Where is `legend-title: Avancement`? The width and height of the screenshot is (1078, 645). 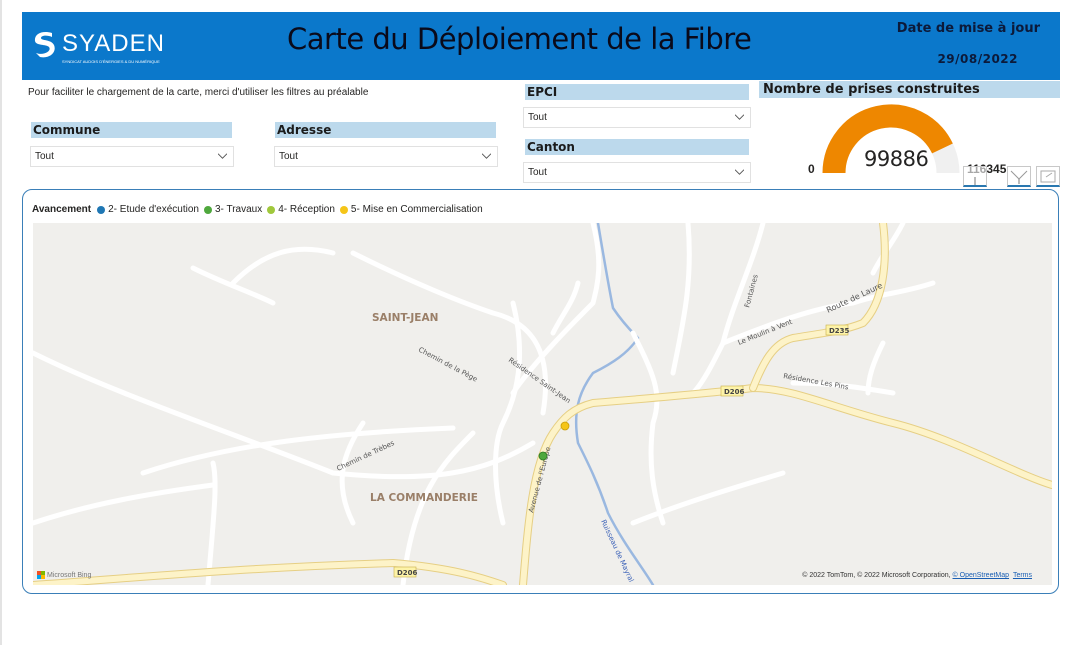
legend-title: Avancement is located at coordinates (62, 209).